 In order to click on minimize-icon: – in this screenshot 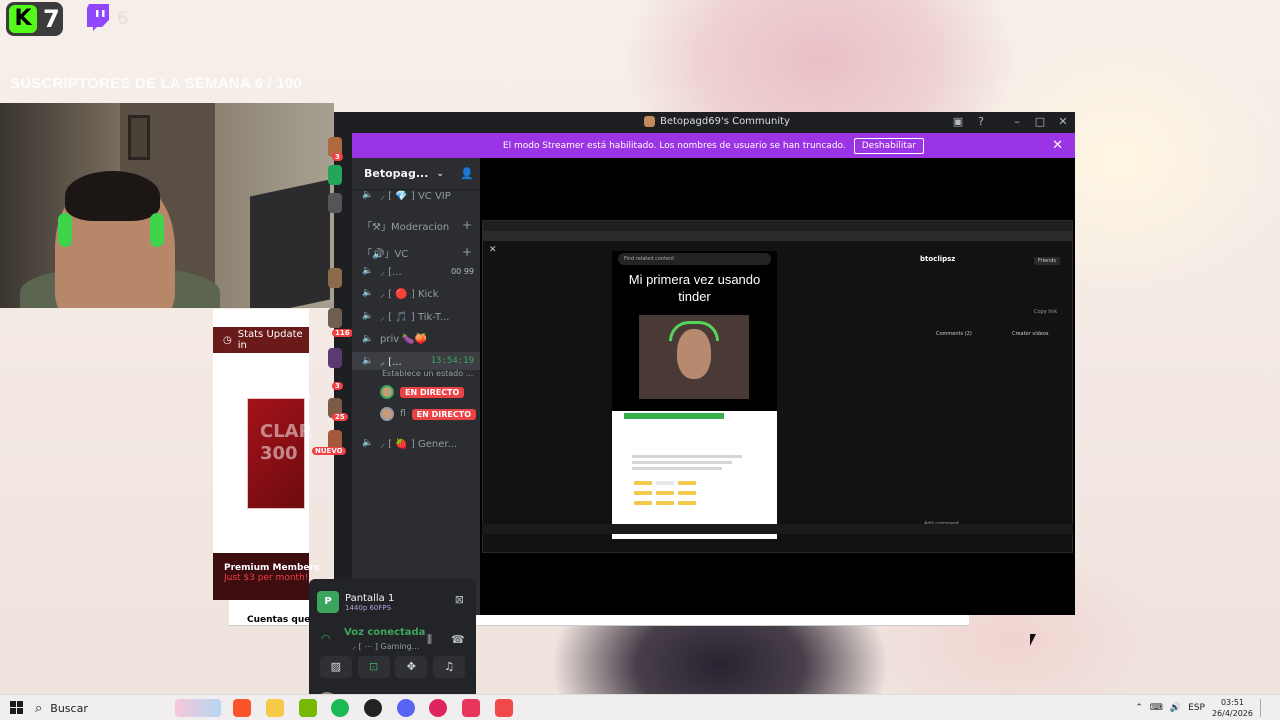, I will do `click(1017, 122)`.